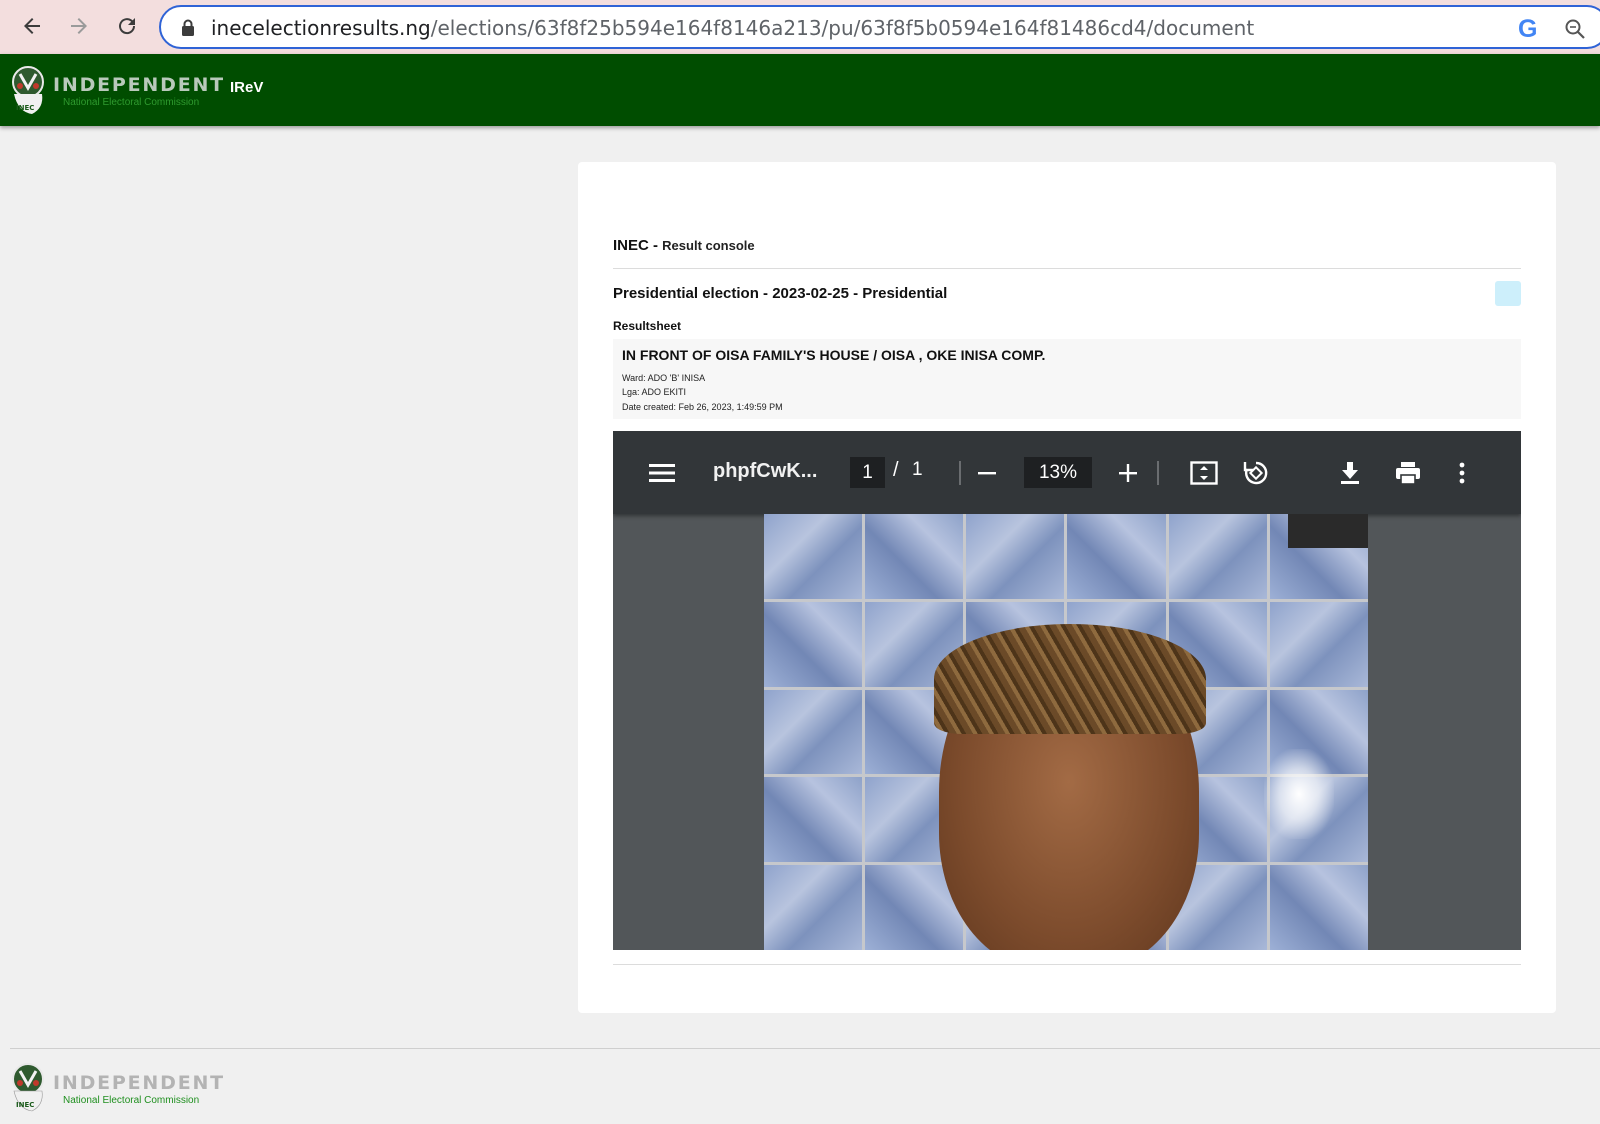 The width and height of the screenshot is (1600, 1124). Describe the element at coordinates (702, 407) in the screenshot. I see `date-created-text: Date created: Feb 26, 2023, 1:49:59 PM` at that location.